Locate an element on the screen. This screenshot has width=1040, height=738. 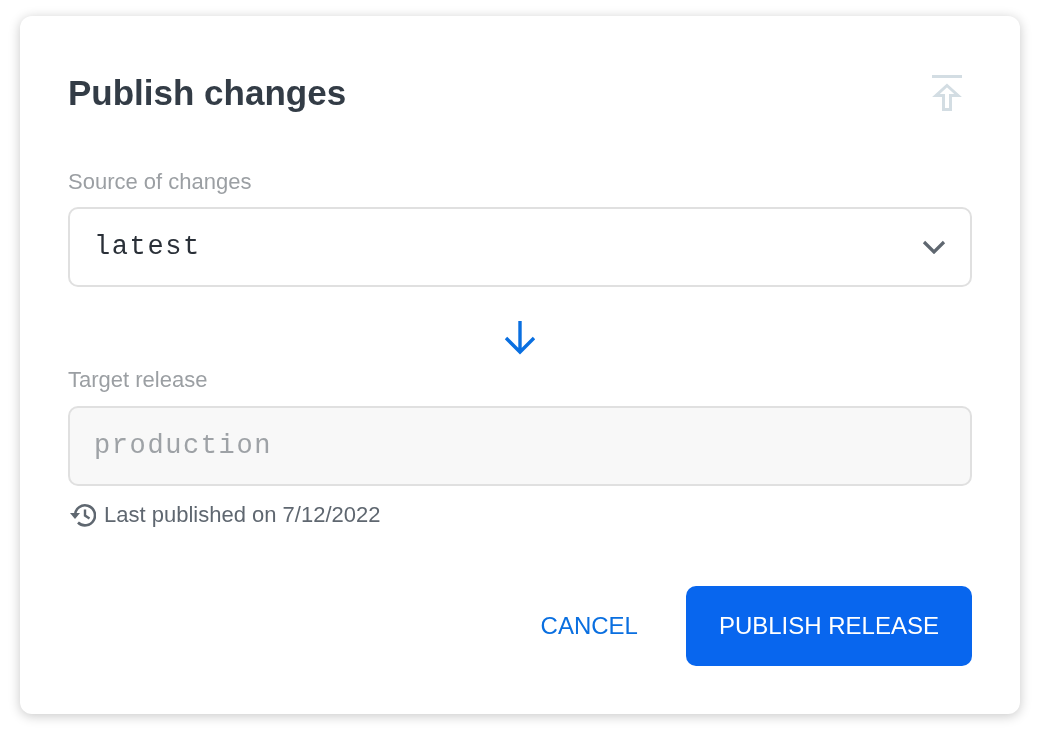
cancel-button: CANCEL is located at coordinates (589, 625).